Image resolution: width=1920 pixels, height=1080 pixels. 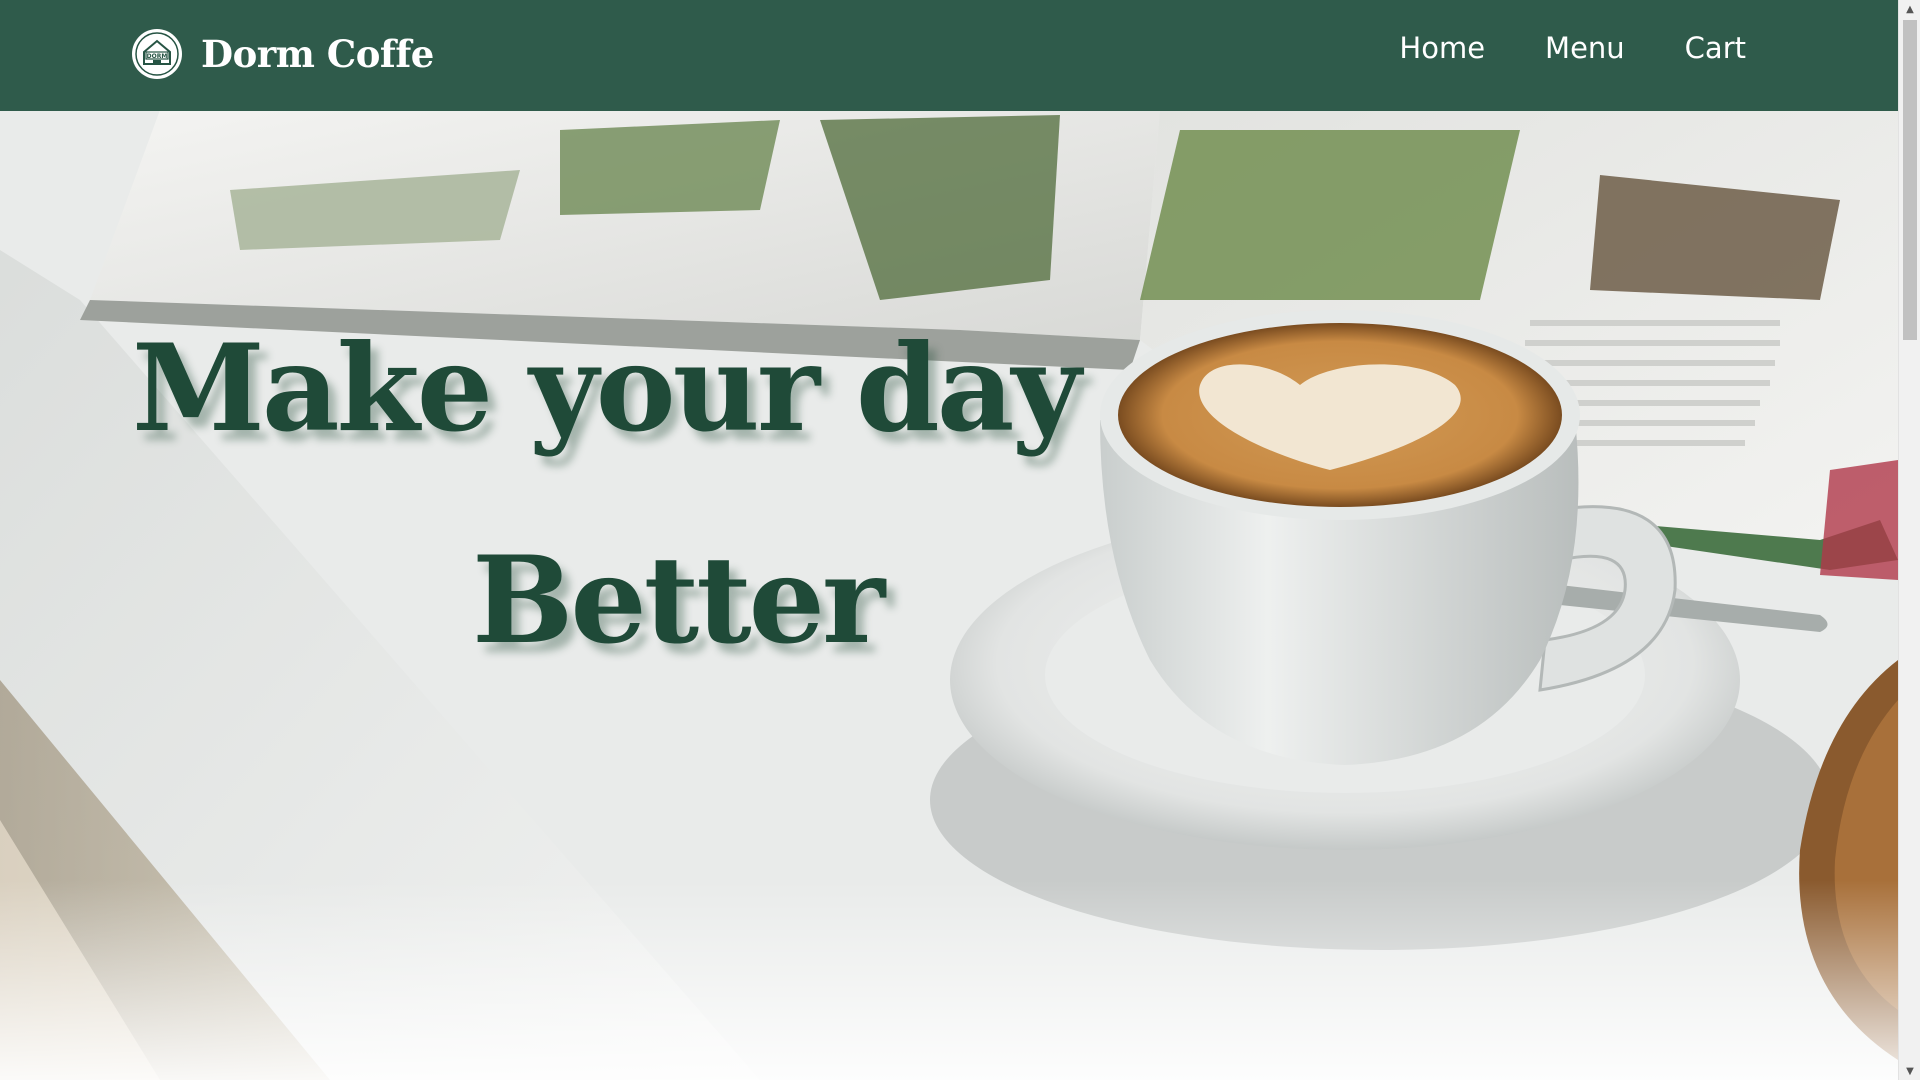 I want to click on scroll-up-icon: ▲, so click(x=1909, y=9).